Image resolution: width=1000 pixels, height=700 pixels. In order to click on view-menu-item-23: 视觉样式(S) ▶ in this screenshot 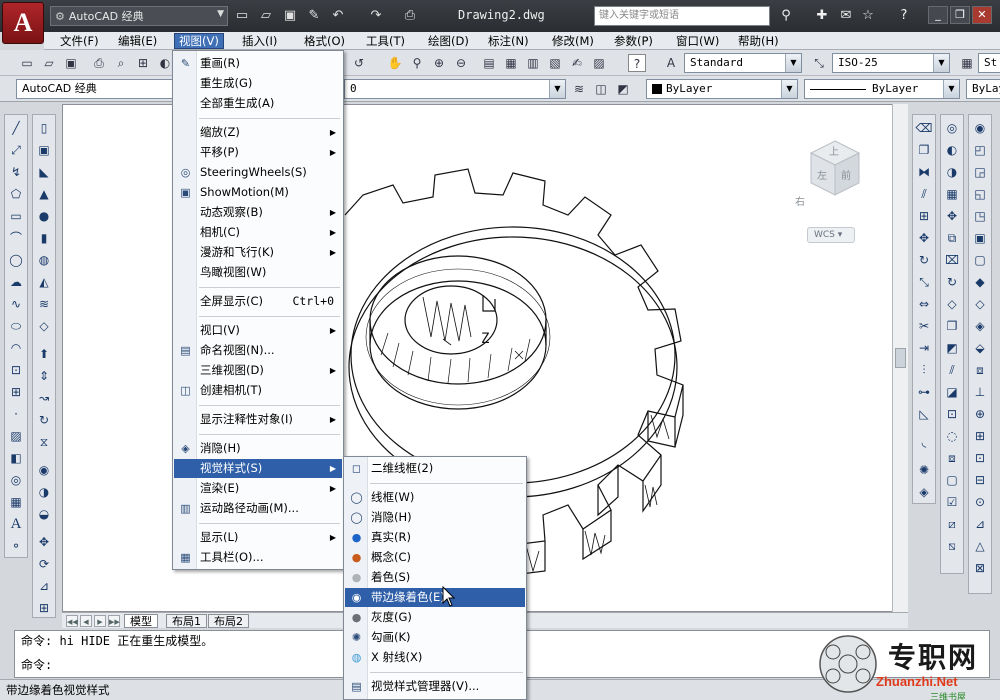, I will do `click(258, 468)`.